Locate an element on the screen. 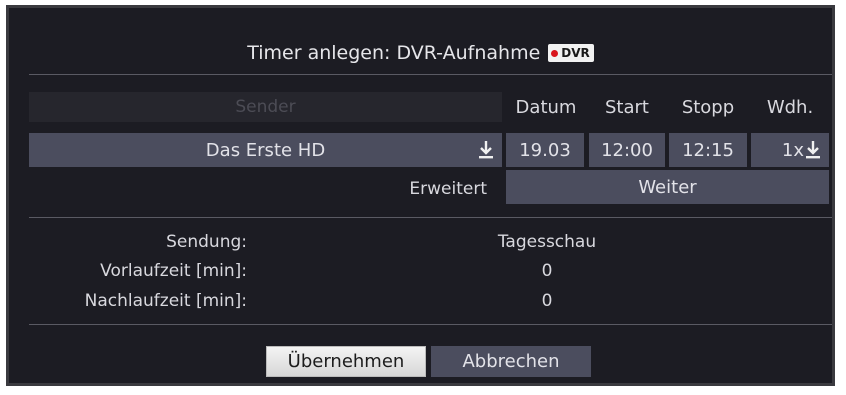 This screenshot has height=395, width=846. dialog-title: Timer anlegen: DVR-Aufnahme is located at coordinates (394, 53).